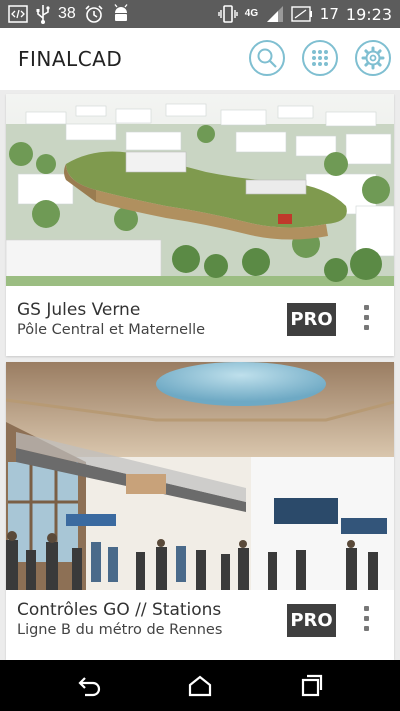 This screenshot has width=400, height=711. Describe the element at coordinates (111, 330) in the screenshot. I see `project-subtitle: Pôle Central et Maternelle` at that location.